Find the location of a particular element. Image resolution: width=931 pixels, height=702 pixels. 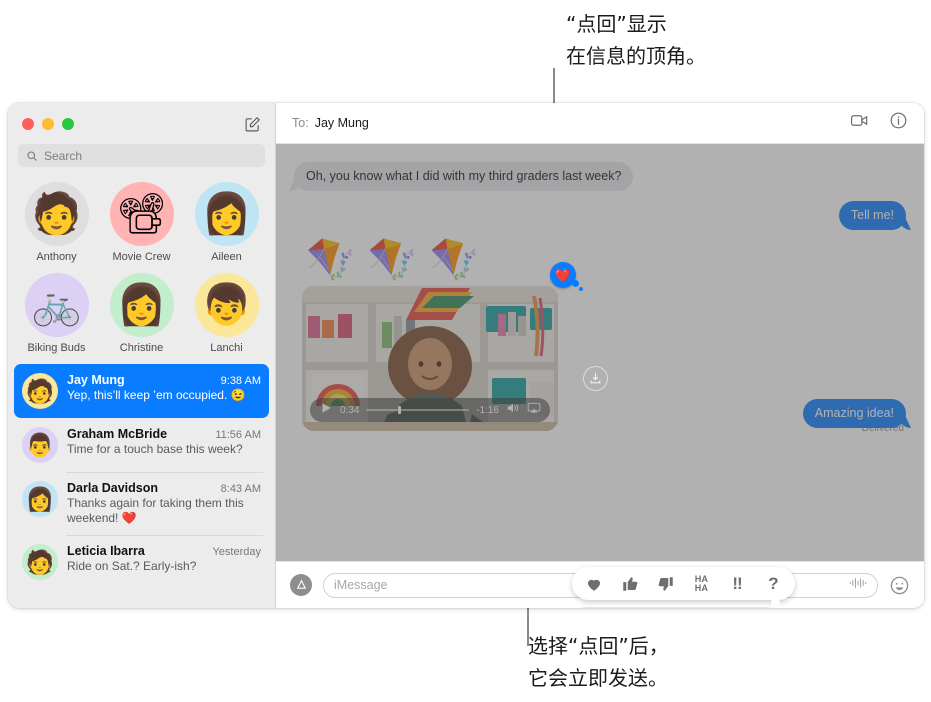

facetime-video-icon is located at coordinates (859, 123).